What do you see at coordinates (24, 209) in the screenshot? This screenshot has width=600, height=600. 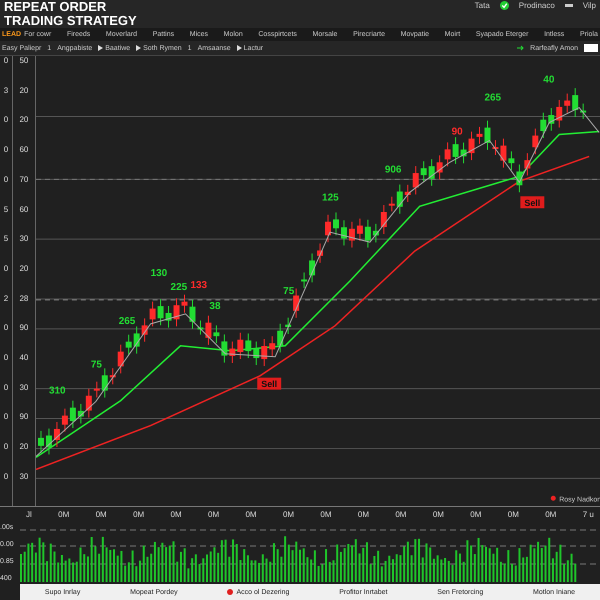 I see `axis-label: 60` at bounding box center [24, 209].